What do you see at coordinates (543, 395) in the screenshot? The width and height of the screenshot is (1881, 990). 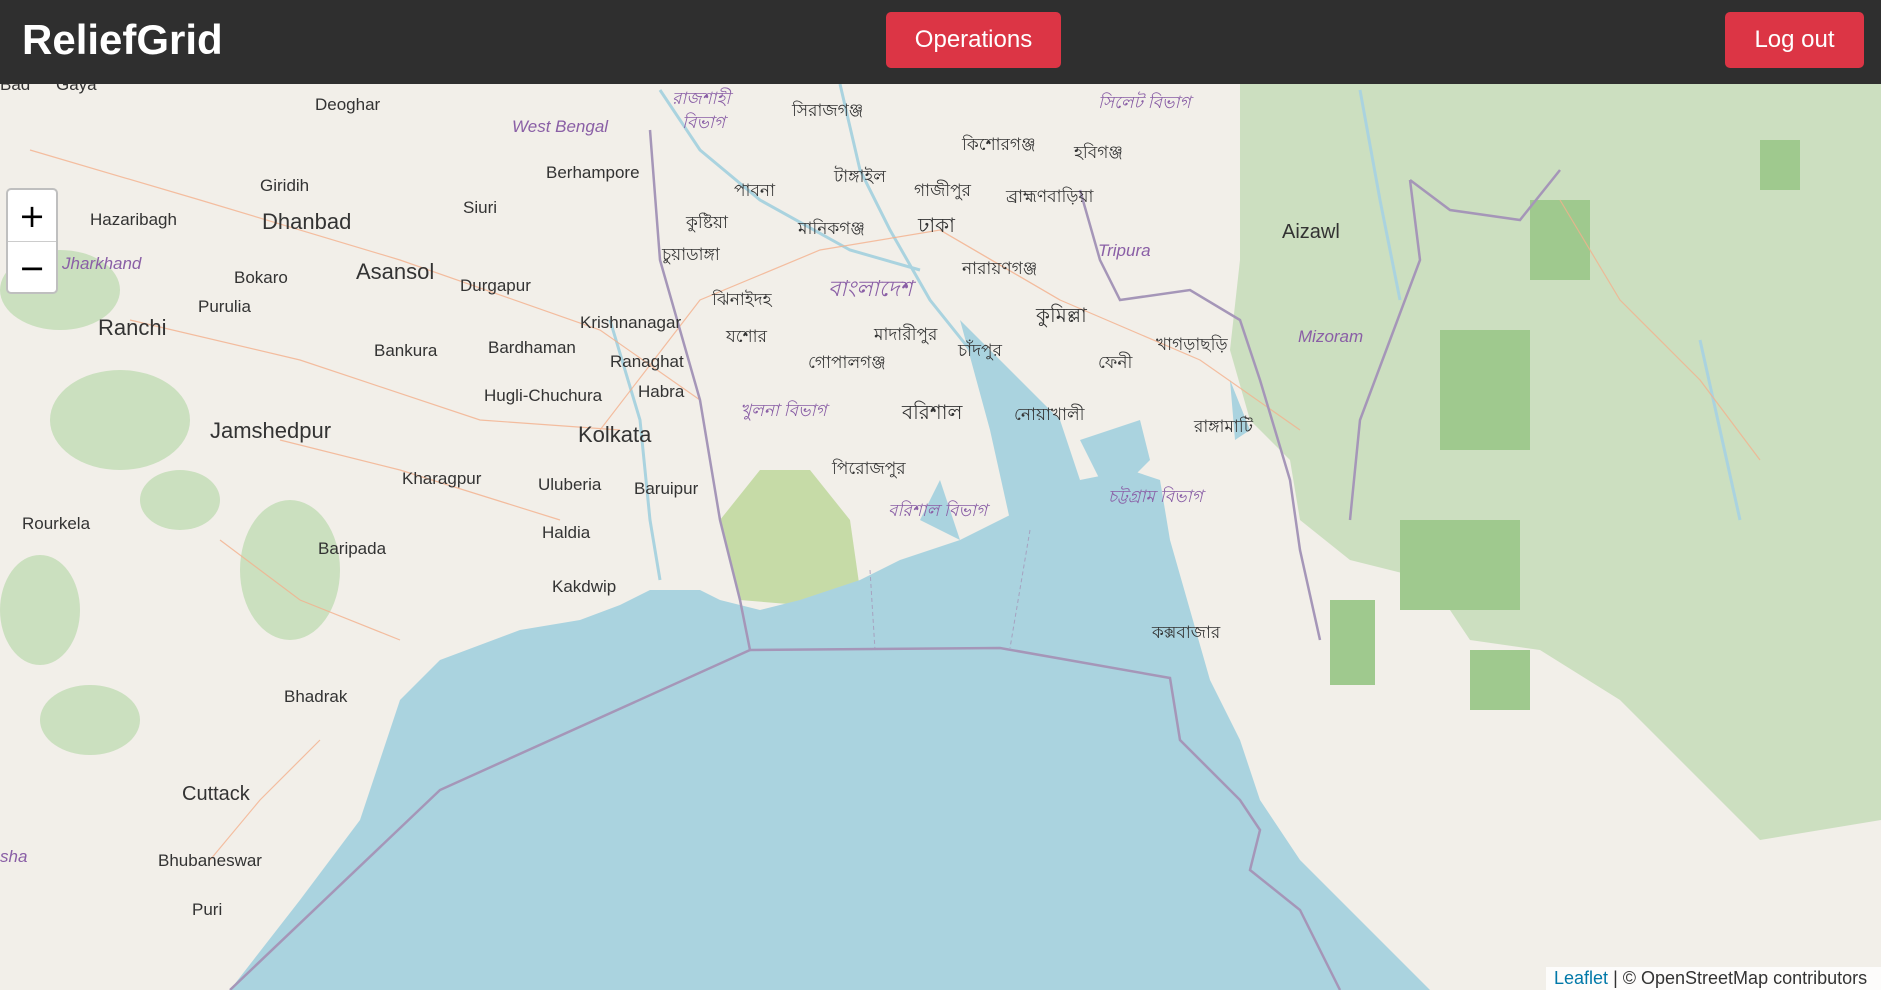 I see `place-label: Hugli-Chuchura` at bounding box center [543, 395].